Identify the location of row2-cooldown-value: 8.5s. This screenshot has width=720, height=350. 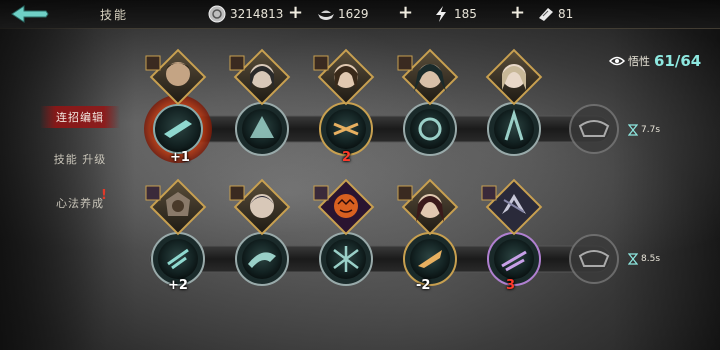
(651, 259).